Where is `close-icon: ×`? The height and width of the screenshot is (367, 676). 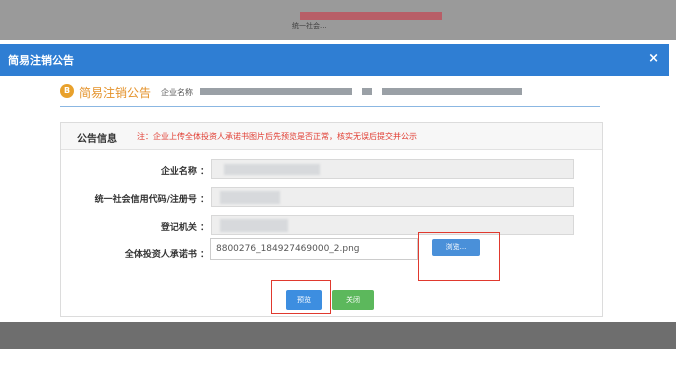 close-icon: × is located at coordinates (653, 58).